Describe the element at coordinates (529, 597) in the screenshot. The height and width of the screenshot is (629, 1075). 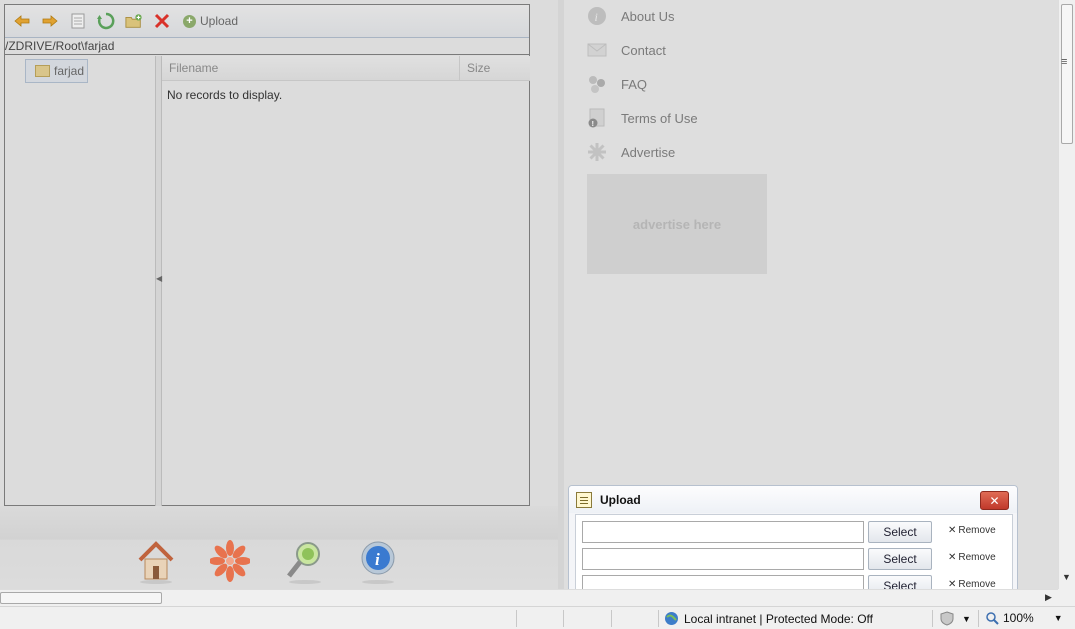
I see `horizontal-scrollbar: ▶` at that location.